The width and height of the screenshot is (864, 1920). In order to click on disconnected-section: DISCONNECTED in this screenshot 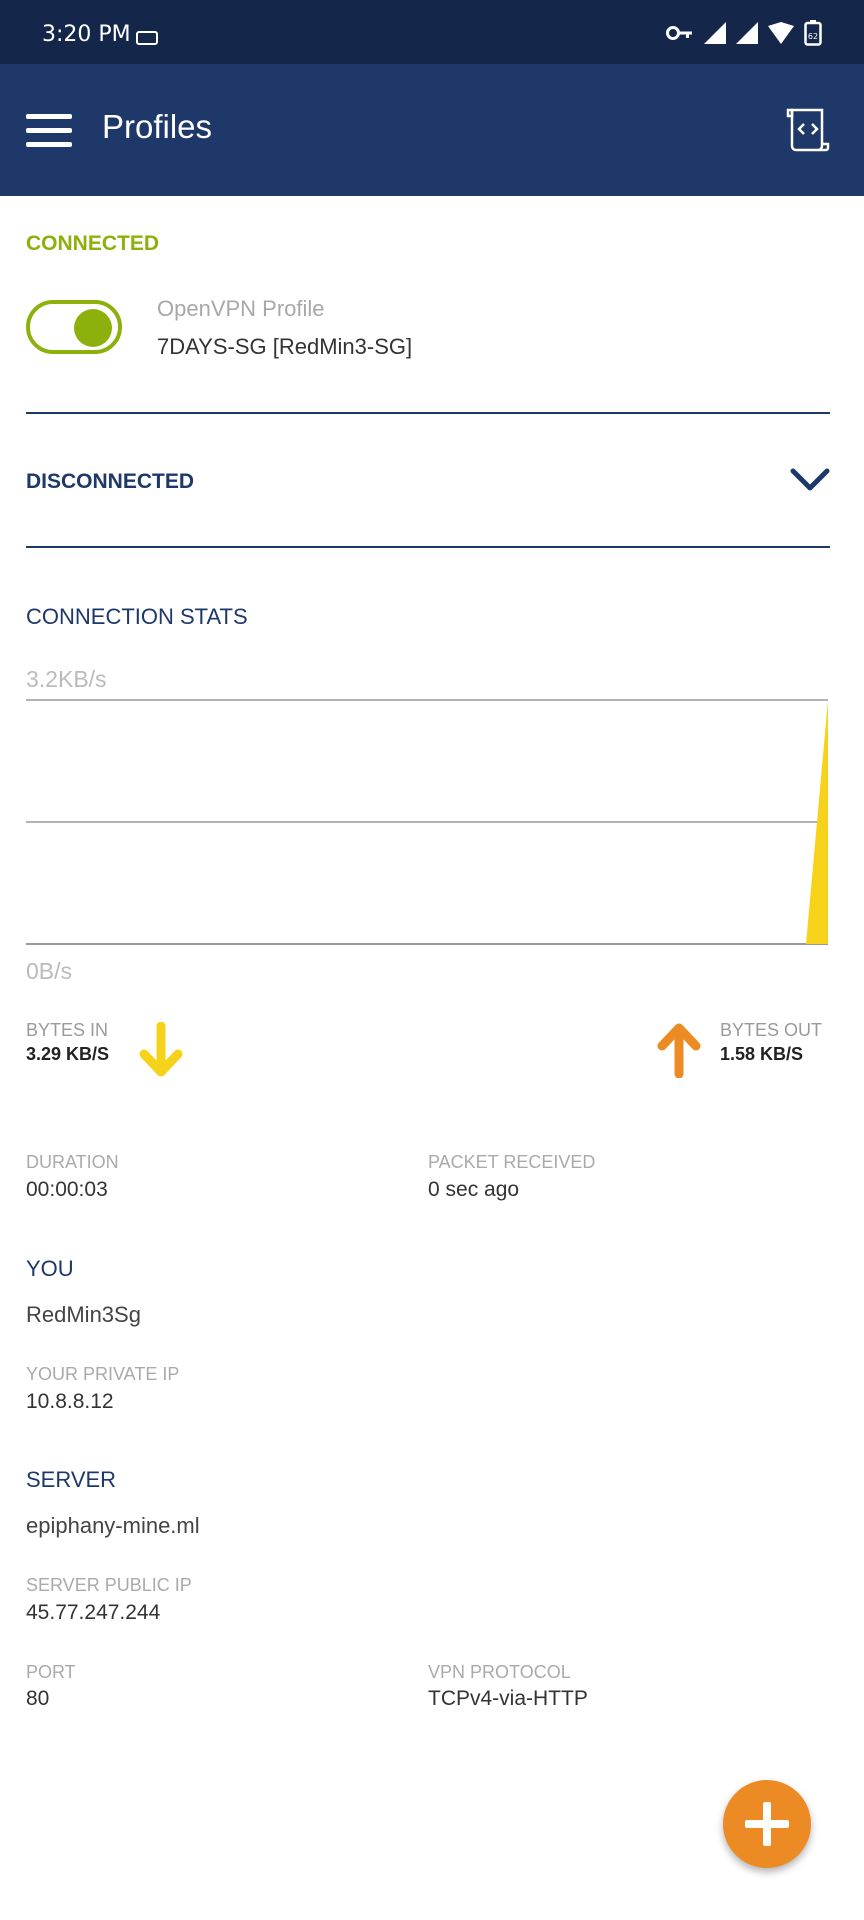, I will do `click(432, 482)`.